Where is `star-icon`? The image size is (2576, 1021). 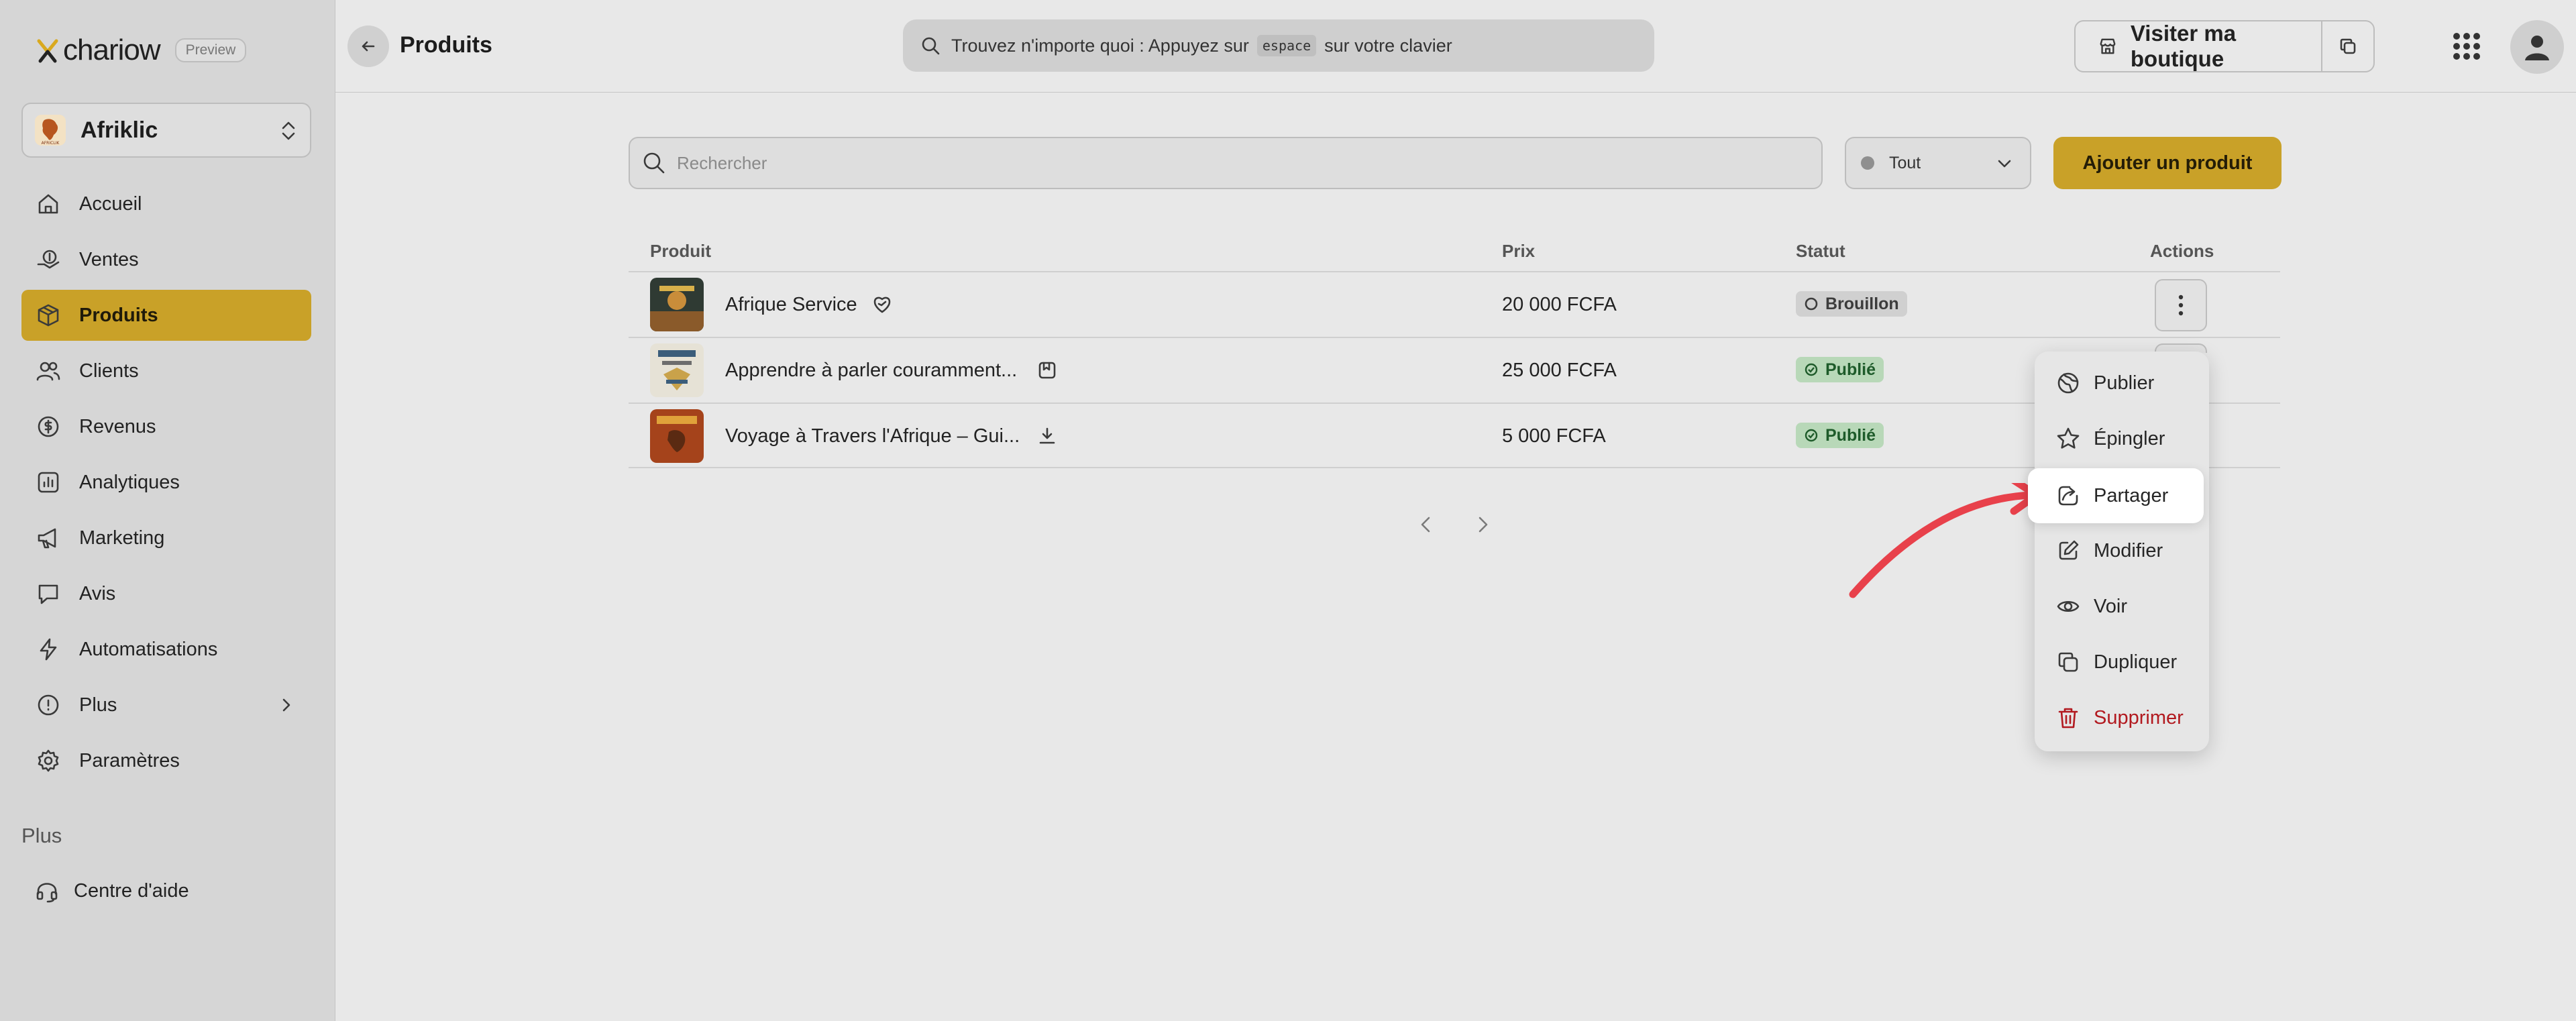 star-icon is located at coordinates (2068, 438).